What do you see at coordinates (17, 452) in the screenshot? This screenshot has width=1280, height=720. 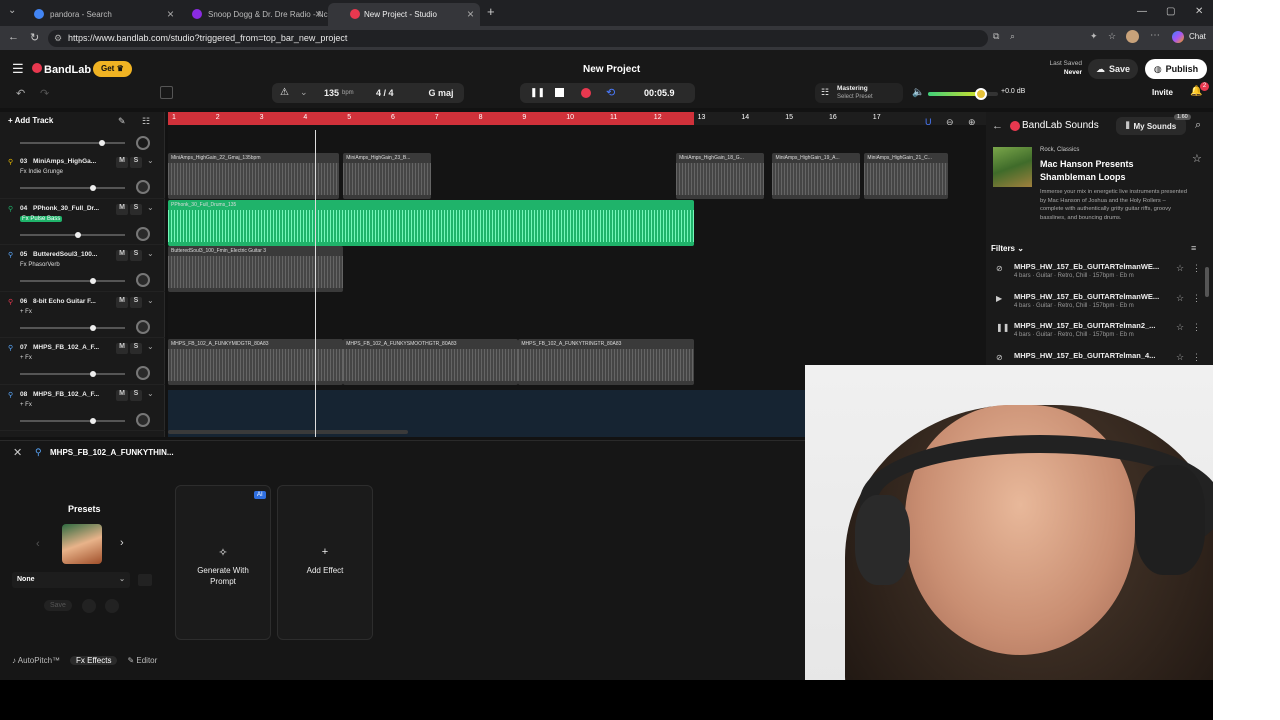 I see `close-panel-icon: ✕` at bounding box center [17, 452].